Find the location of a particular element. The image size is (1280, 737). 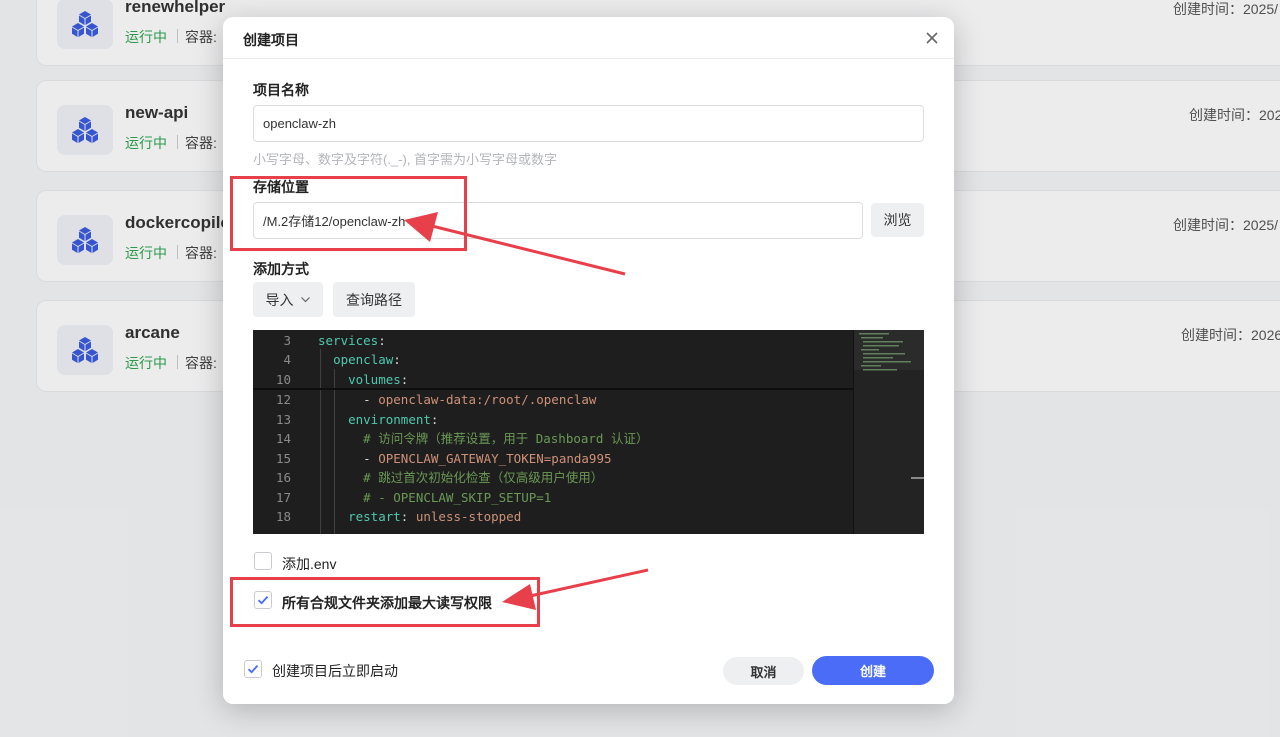

dialog-title: 创建项目 is located at coordinates (271, 40).